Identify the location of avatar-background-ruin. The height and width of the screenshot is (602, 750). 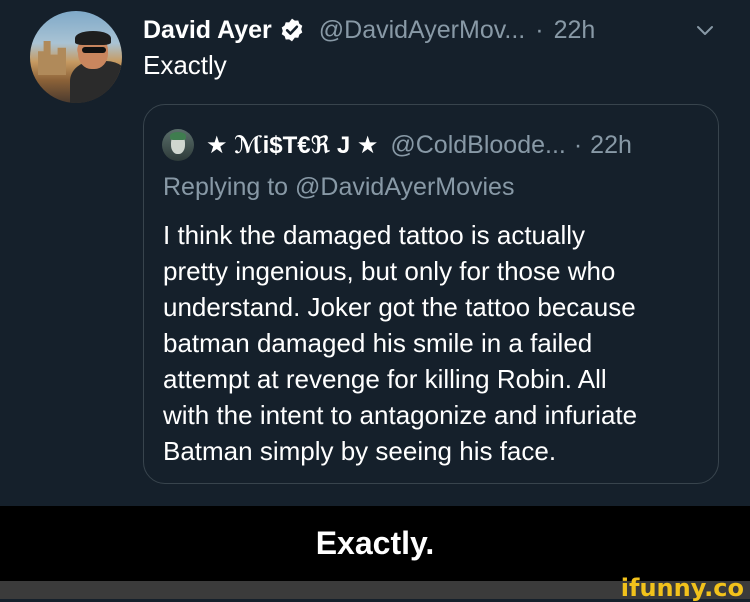
(52, 58).